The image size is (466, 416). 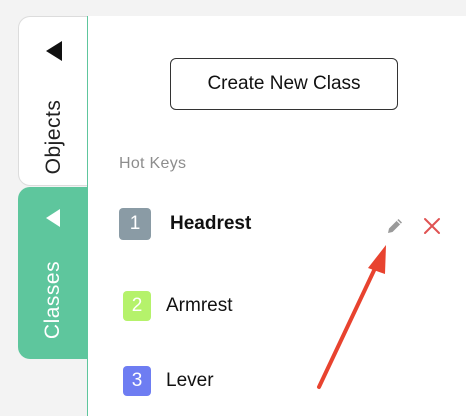 I want to click on tab-classes: Classes, so click(x=53, y=273).